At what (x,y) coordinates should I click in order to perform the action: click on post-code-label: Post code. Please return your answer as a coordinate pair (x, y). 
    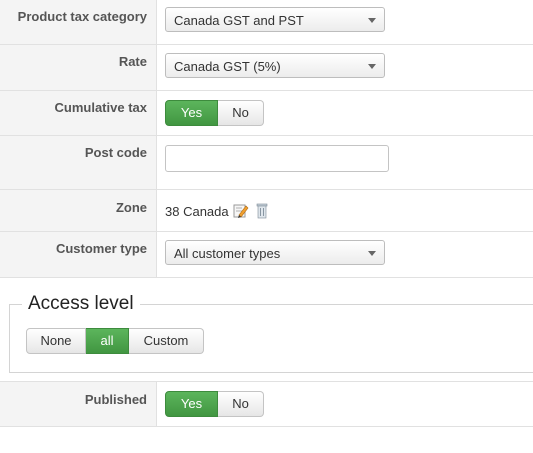
    Looking at the image, I should click on (115, 152).